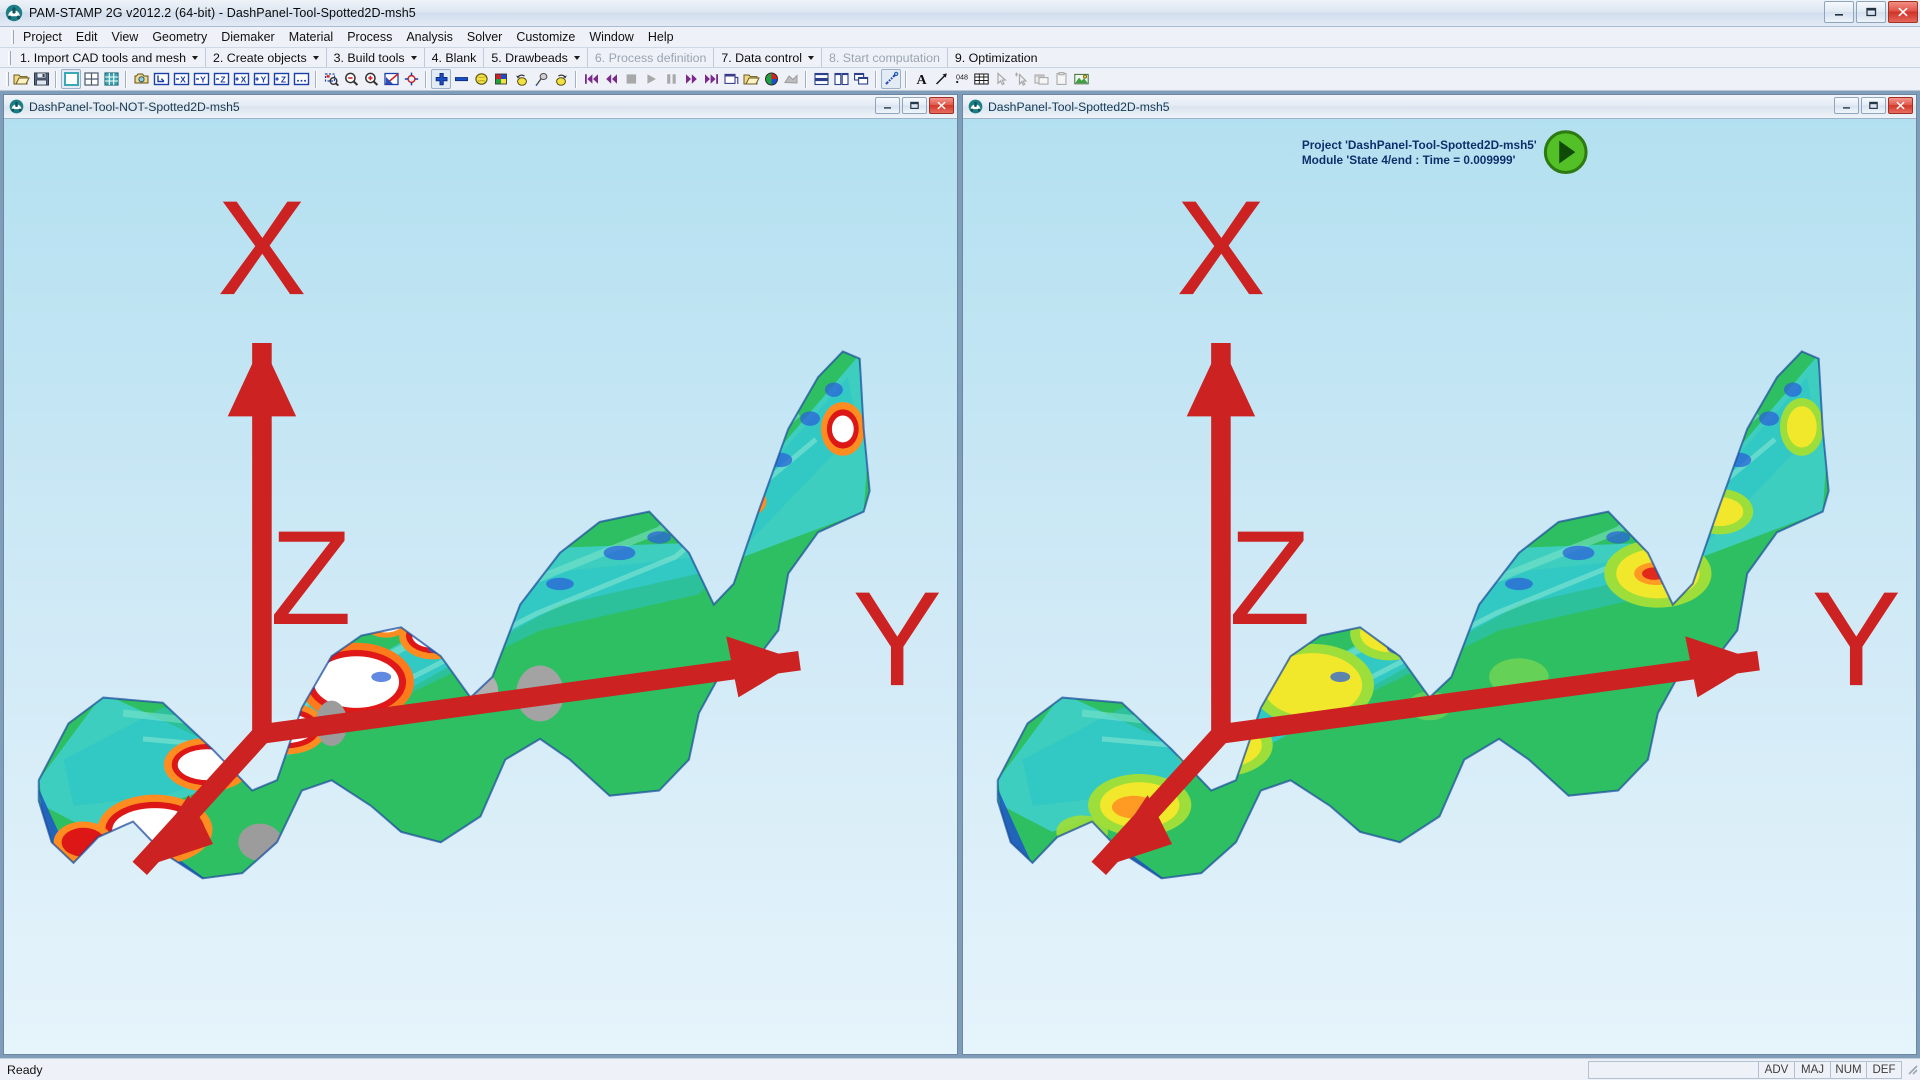  Describe the element at coordinates (1079, 106) in the screenshot. I see `mdi-window-title: DashPanel-Tool-Spotted2D-msh5` at that location.